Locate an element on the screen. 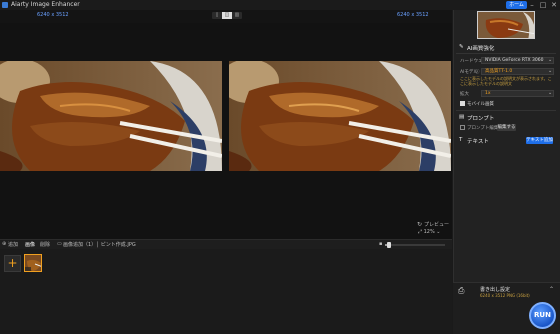  app-logo-icon is located at coordinates (5, 5).